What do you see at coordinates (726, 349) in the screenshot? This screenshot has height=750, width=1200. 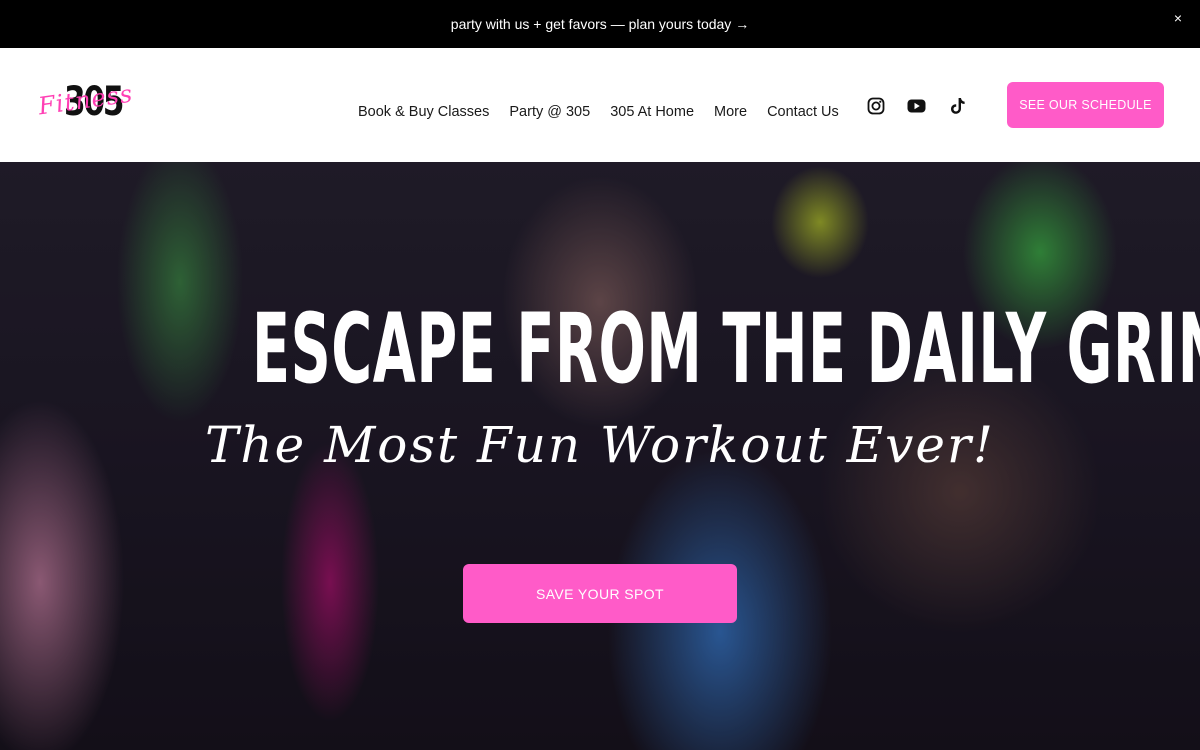 I see `hero-headline: ESCAPE FROM THE DAILY GRIND` at bounding box center [726, 349].